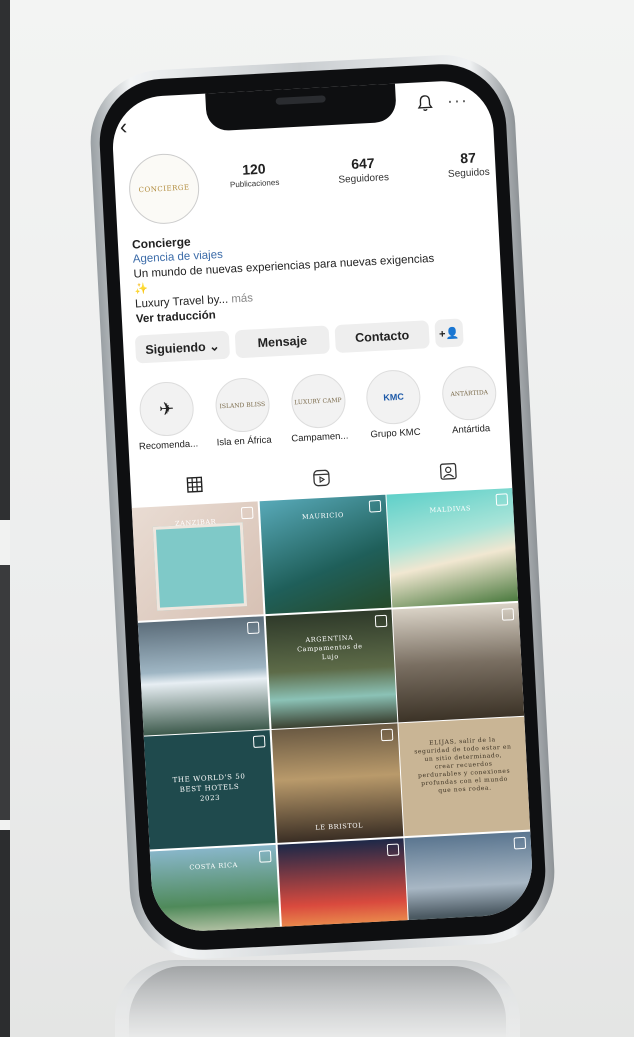 This screenshot has width=634, height=1037. I want to click on tagged-tab, so click(447, 471).